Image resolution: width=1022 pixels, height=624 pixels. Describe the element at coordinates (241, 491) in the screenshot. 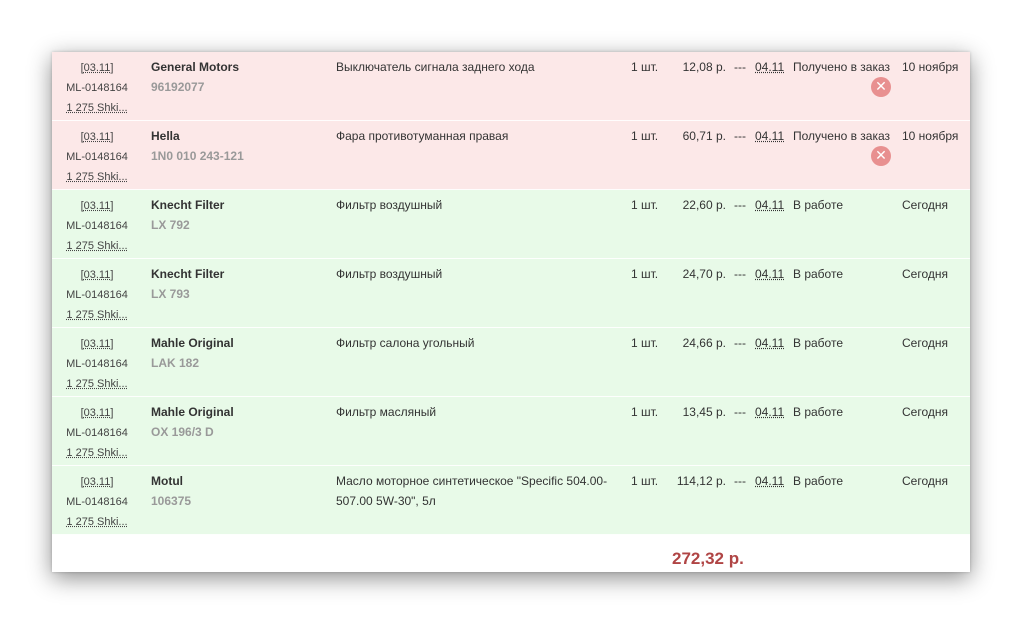

I see `part-info: Motul 106375` at that location.